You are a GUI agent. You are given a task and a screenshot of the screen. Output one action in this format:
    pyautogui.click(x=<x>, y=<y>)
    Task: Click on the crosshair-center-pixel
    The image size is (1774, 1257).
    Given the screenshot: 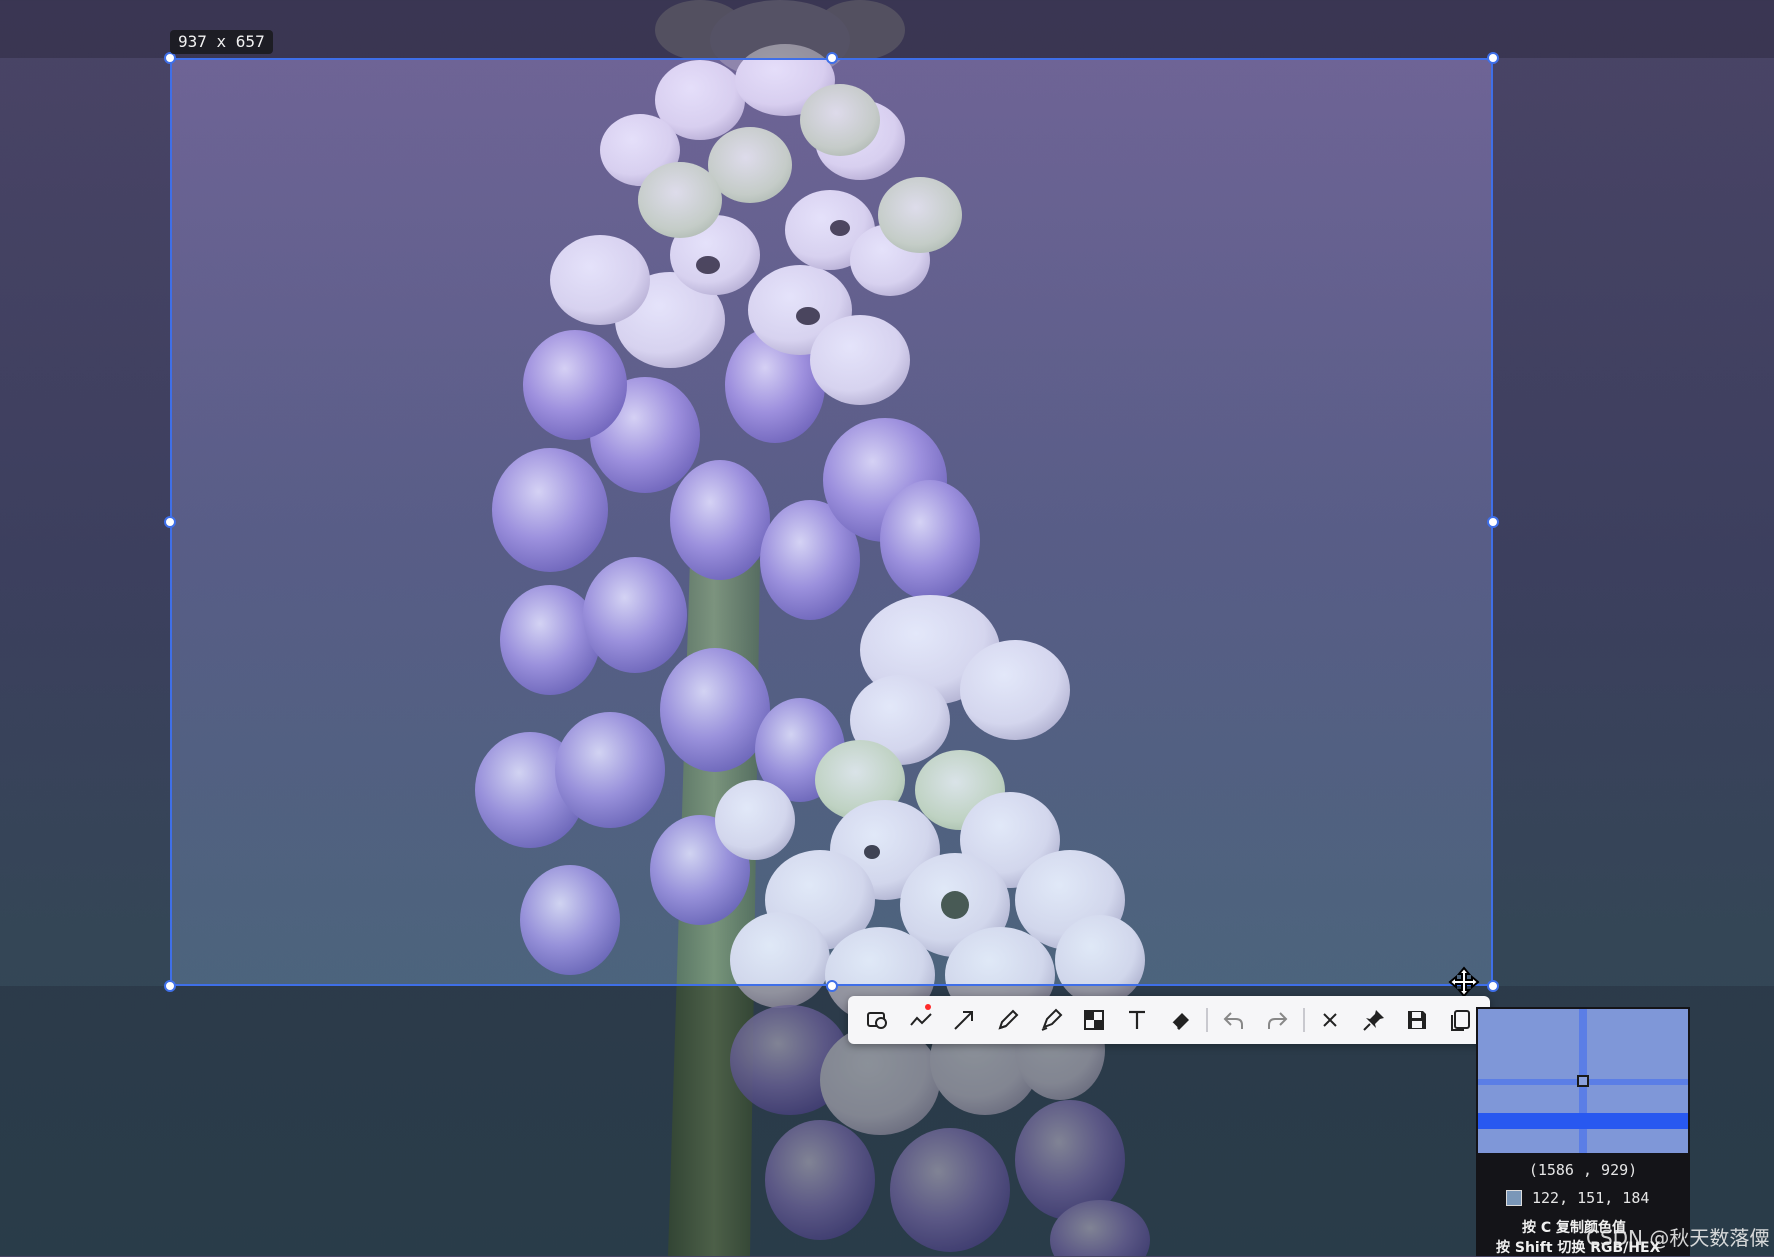 What is the action you would take?
    pyautogui.click(x=1583, y=1081)
    